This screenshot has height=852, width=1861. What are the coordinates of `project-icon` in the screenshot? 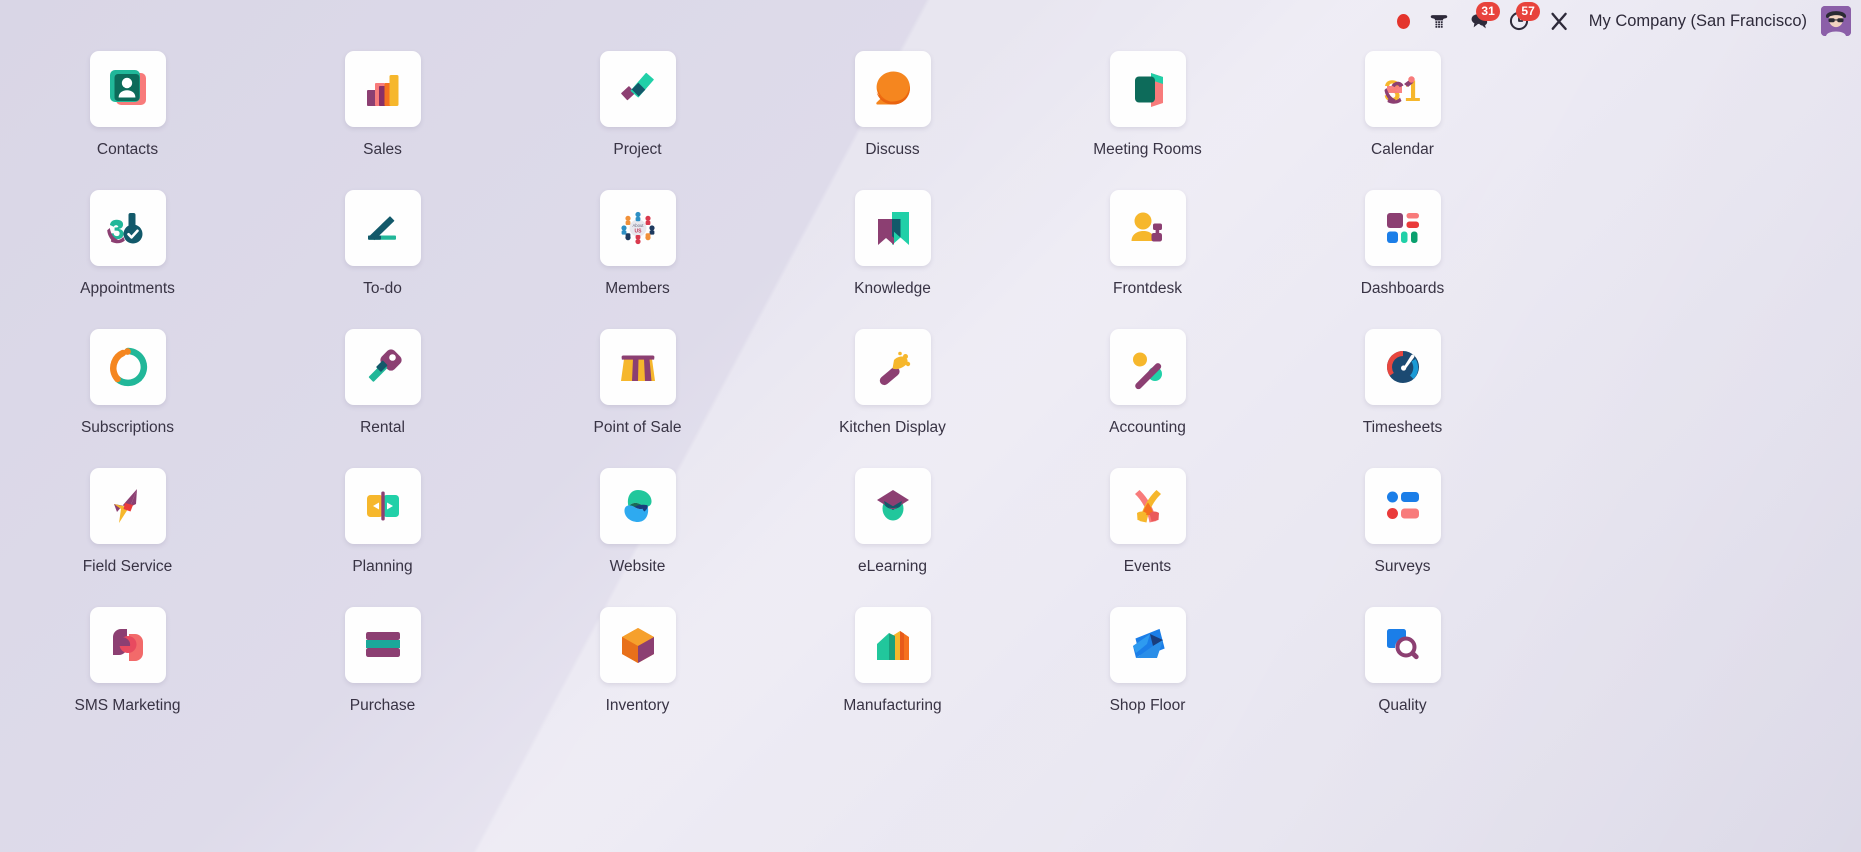 It's located at (637, 89).